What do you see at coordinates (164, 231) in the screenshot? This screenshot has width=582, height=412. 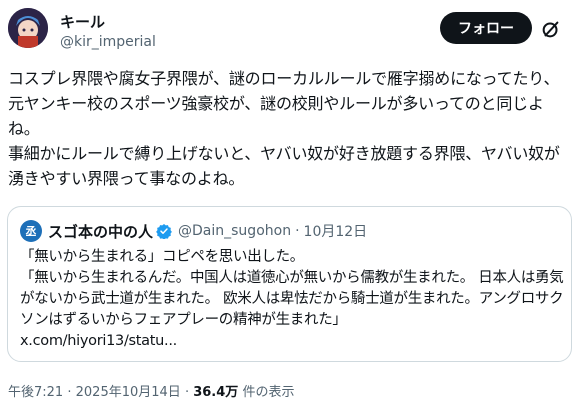 I see `verified-badge-icon` at bounding box center [164, 231].